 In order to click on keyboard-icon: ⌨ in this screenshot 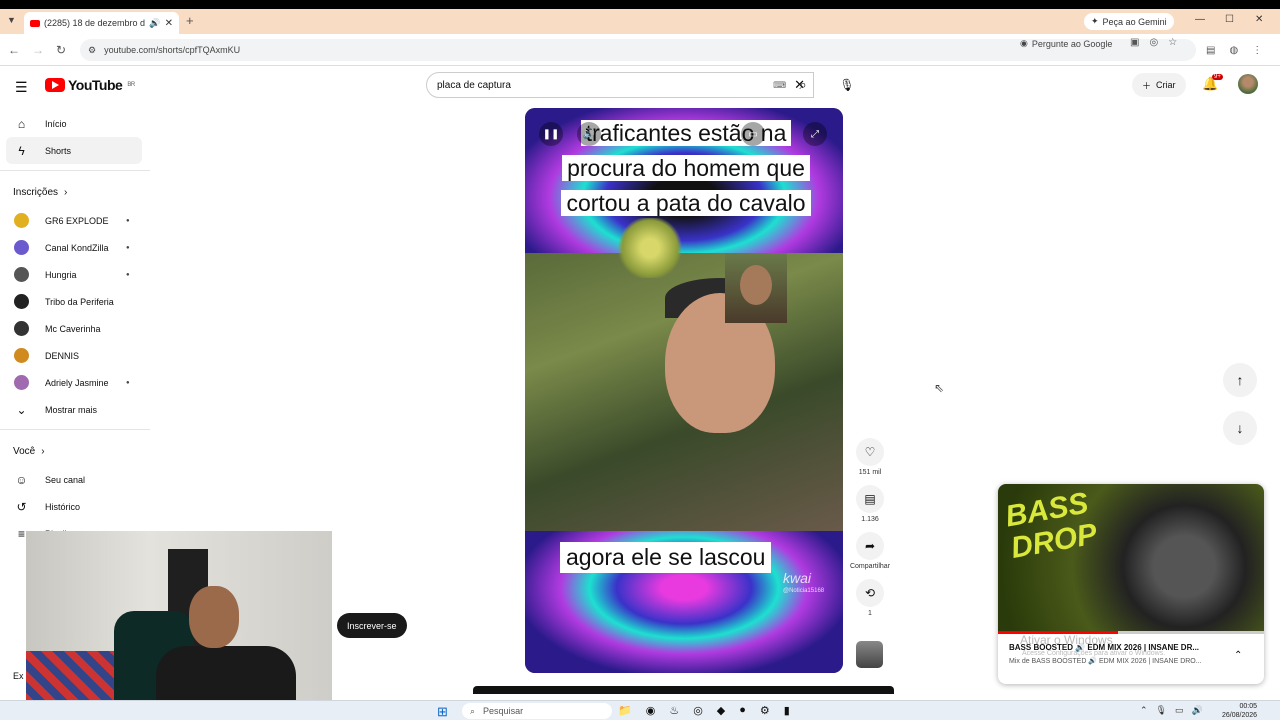, I will do `click(779, 85)`.